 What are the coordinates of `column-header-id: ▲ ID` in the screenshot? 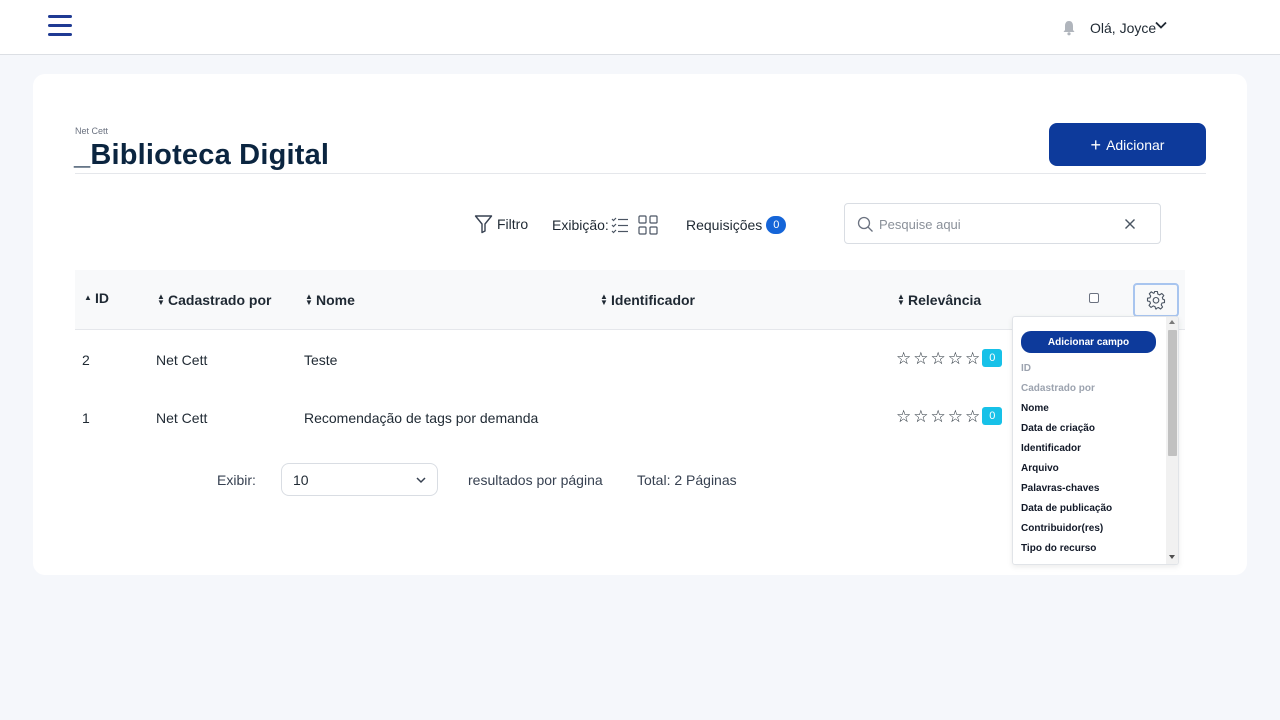 It's located at (96, 298).